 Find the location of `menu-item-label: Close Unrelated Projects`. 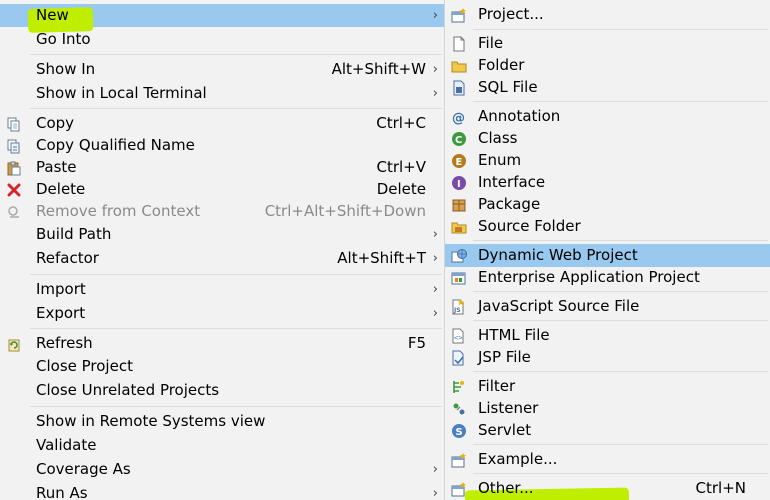

menu-item-label: Close Unrelated Projects is located at coordinates (128, 390).